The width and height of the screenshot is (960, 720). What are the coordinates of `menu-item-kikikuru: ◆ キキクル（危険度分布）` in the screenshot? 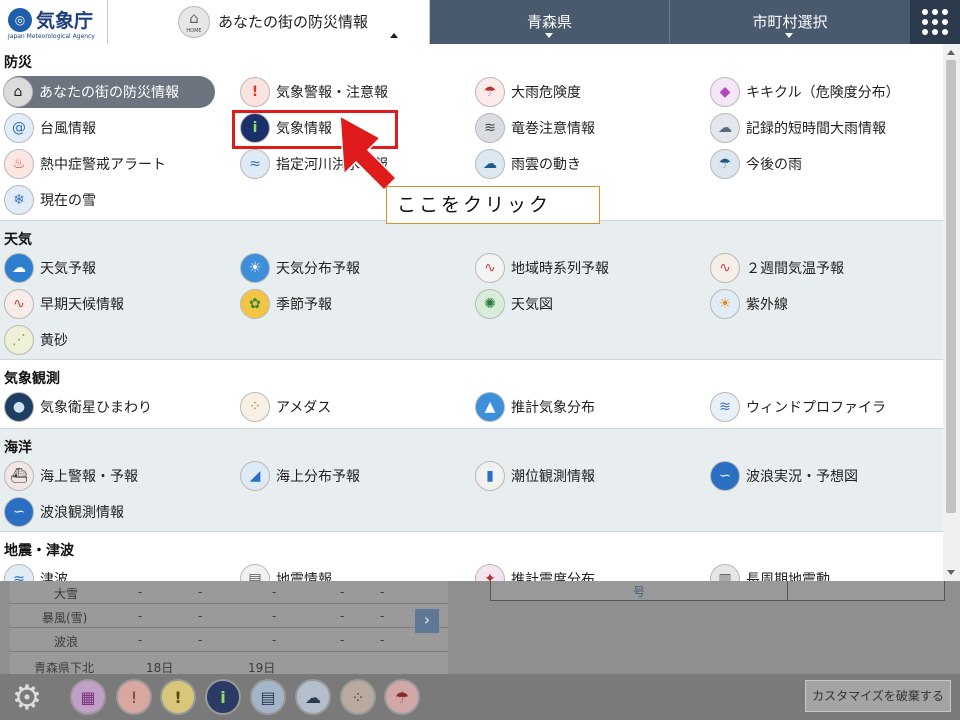 It's located at (805, 92).